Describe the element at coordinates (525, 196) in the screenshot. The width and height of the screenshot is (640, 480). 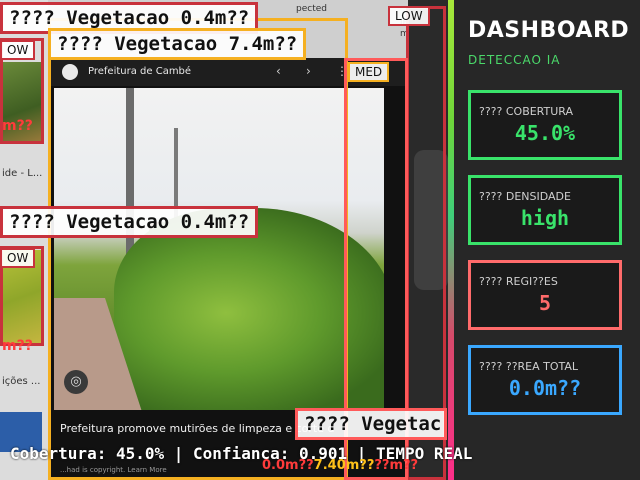
I see `card-label: ???? DENSIDADE` at that location.